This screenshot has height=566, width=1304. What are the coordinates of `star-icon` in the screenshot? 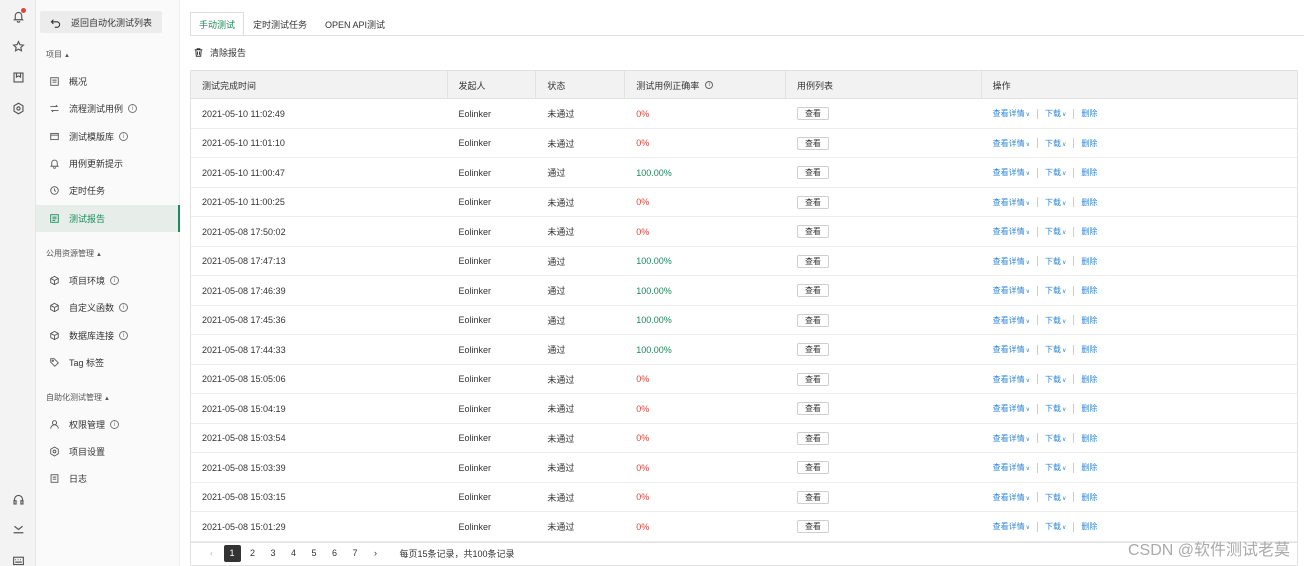 It's located at (18, 46).